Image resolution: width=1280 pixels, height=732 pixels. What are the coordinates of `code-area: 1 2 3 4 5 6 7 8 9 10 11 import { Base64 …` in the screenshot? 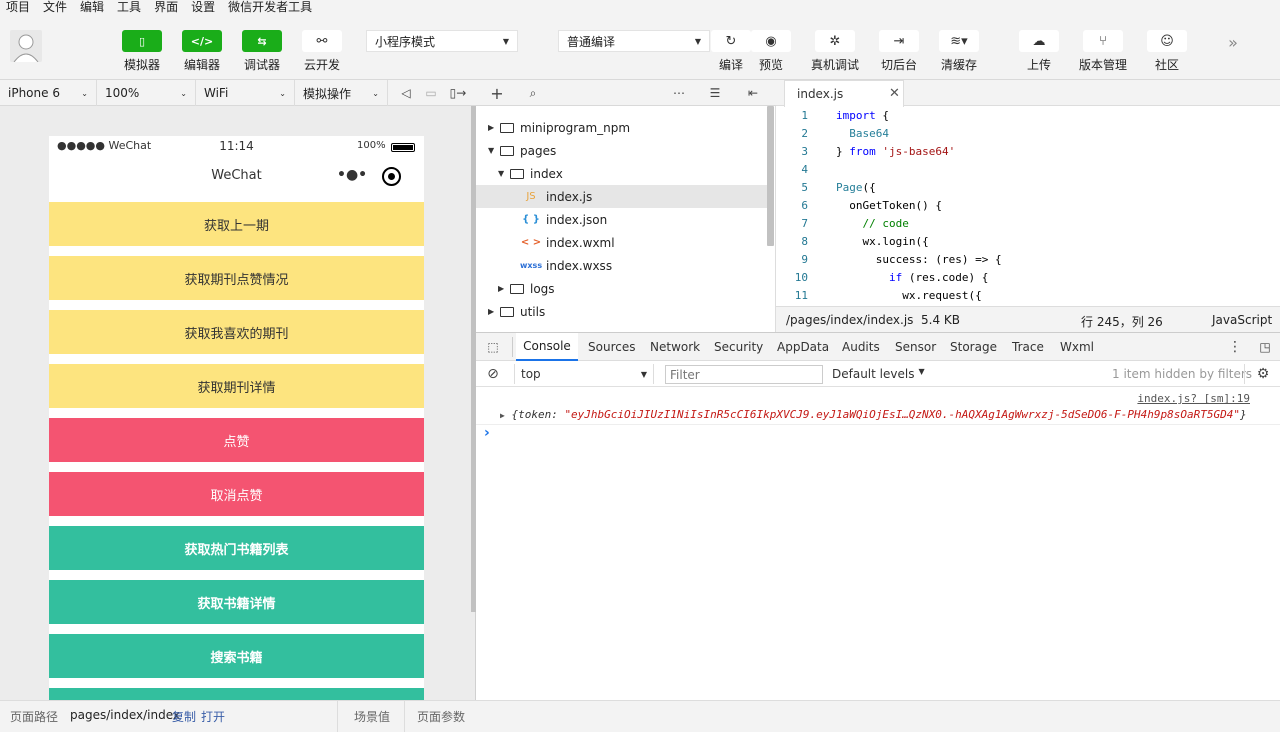 It's located at (1028, 206).